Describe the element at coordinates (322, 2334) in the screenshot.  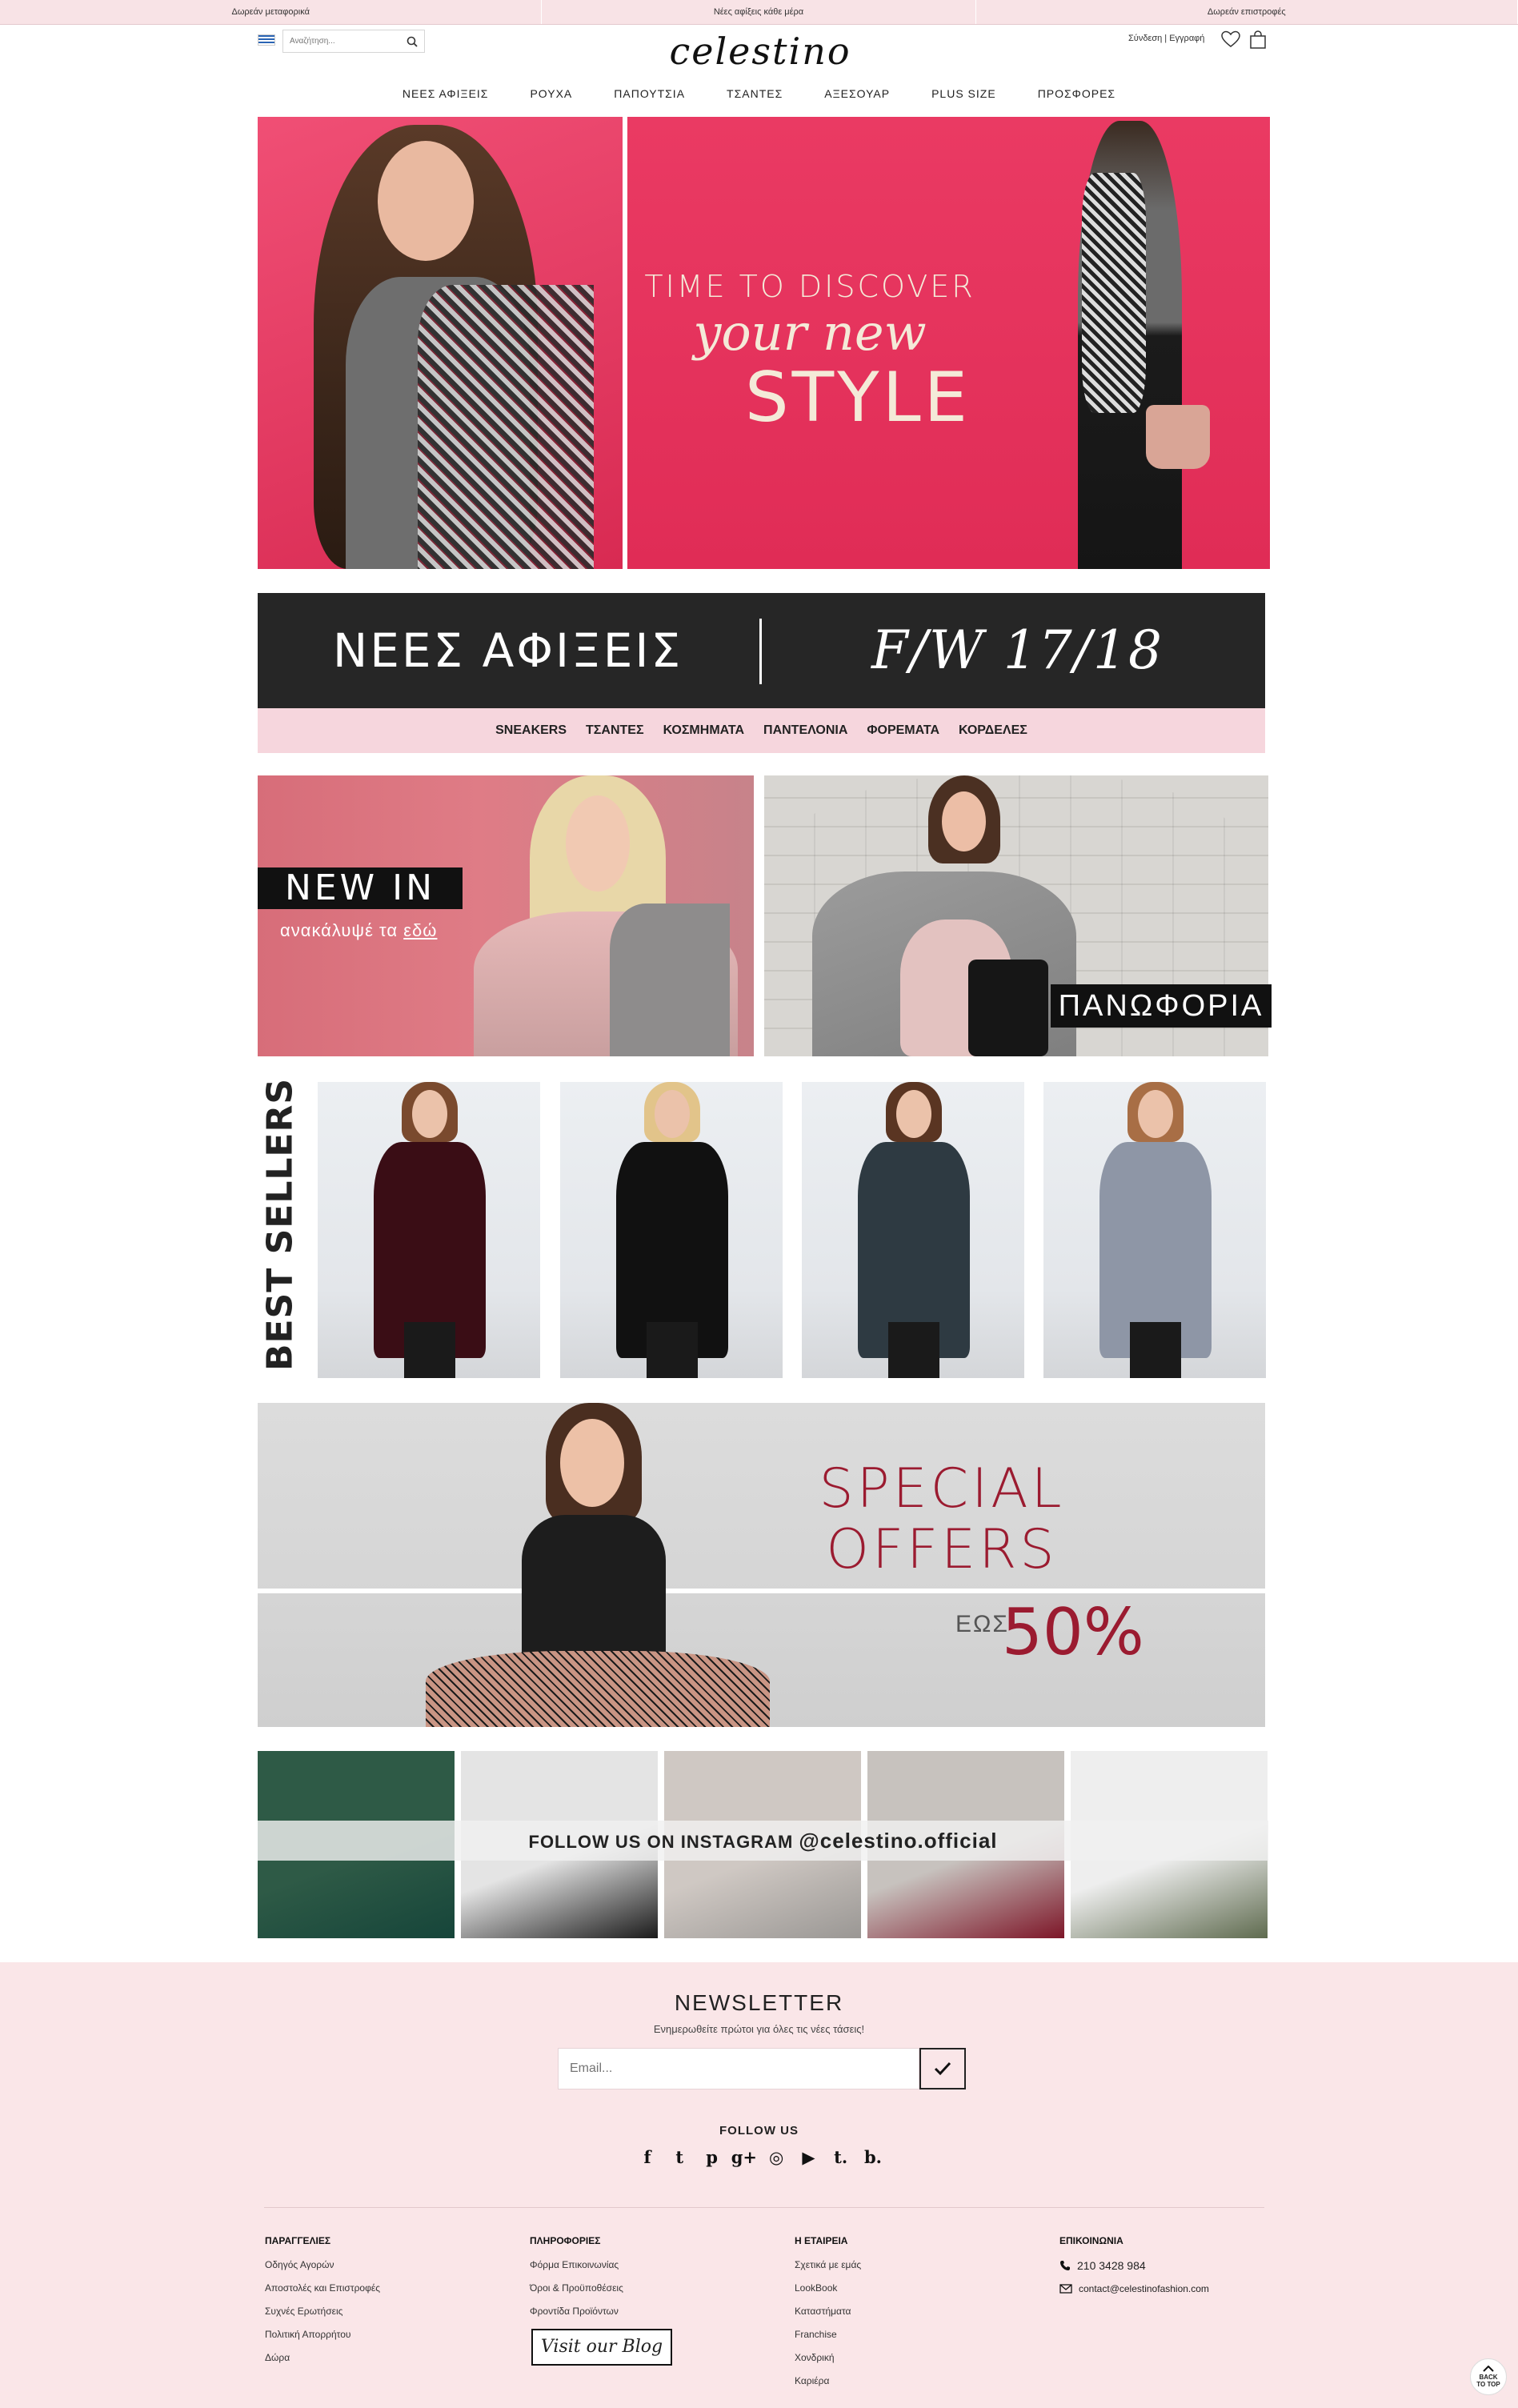
I see `footer-link: Πολιτική Απορρήτου` at that location.